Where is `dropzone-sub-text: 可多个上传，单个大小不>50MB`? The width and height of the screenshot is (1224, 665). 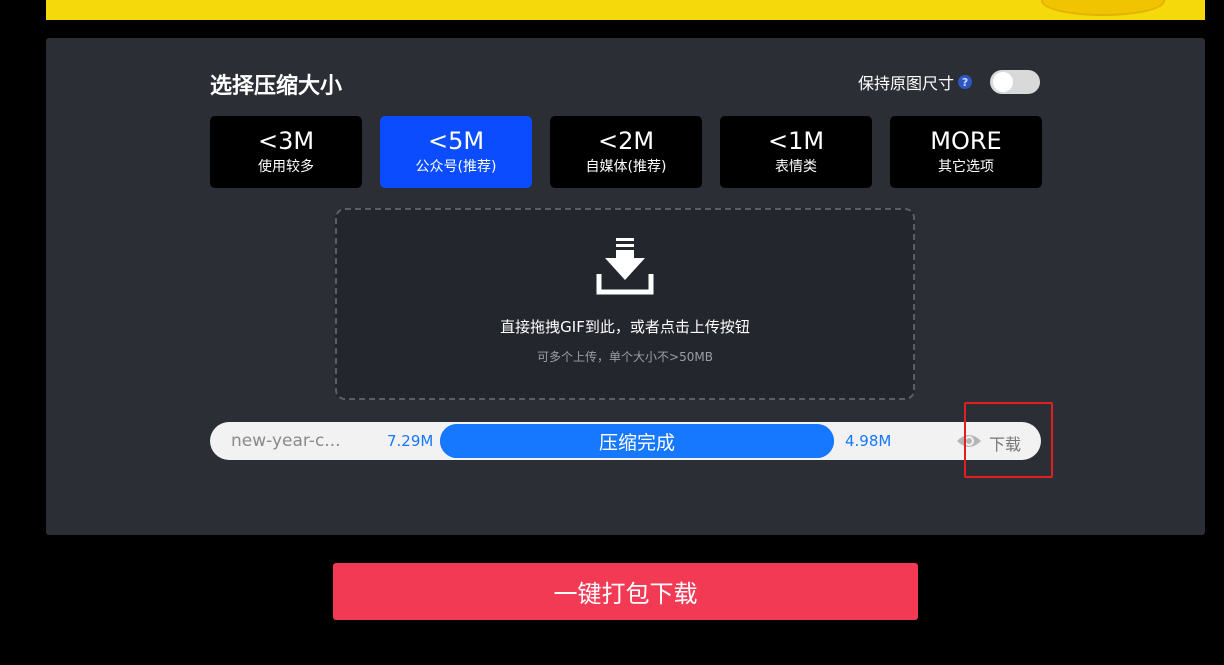 dropzone-sub-text: 可多个上传，单个大小不>50MB is located at coordinates (625, 357).